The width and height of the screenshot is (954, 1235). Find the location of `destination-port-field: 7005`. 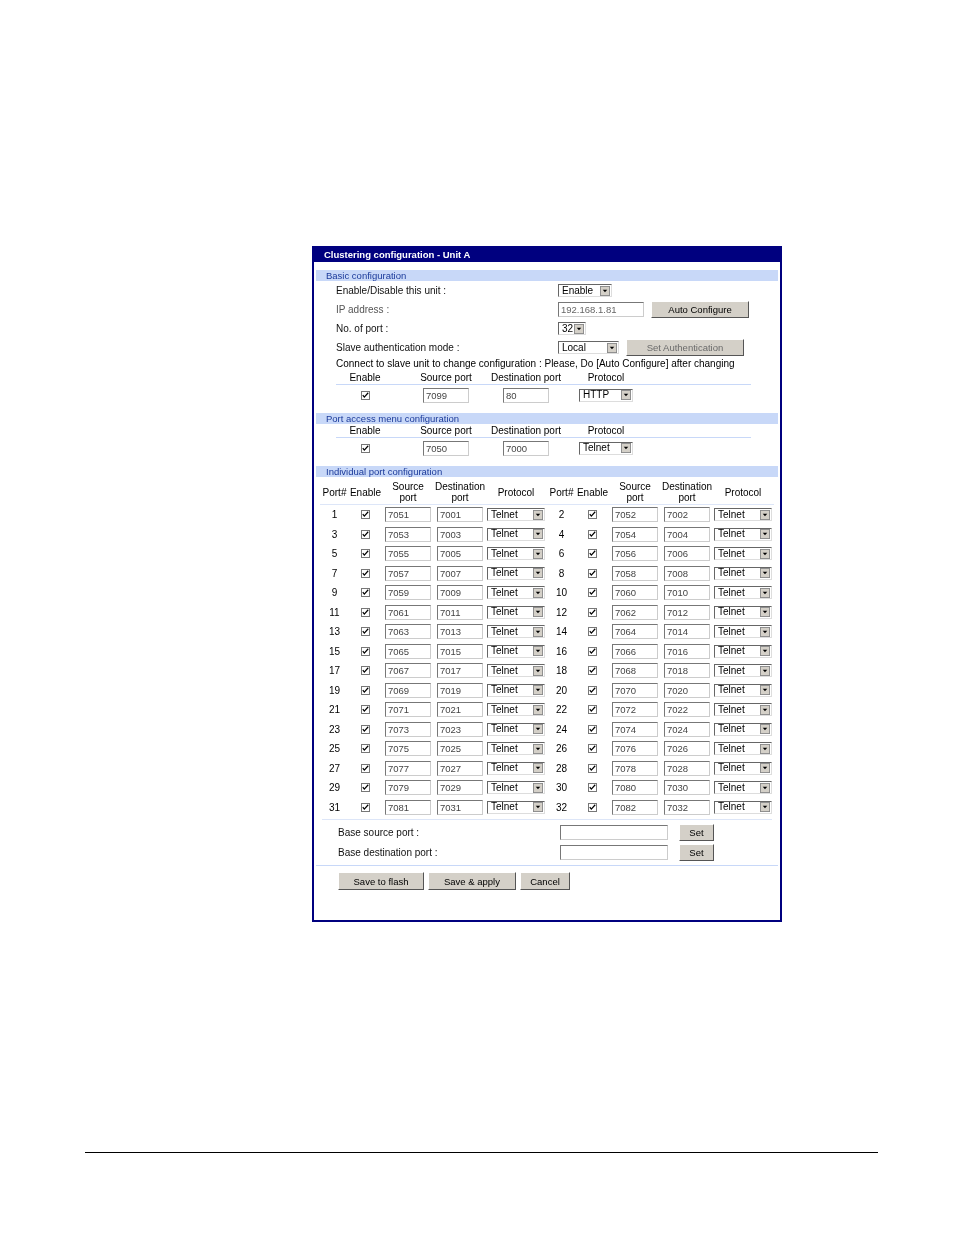

destination-port-field: 7005 is located at coordinates (460, 554).